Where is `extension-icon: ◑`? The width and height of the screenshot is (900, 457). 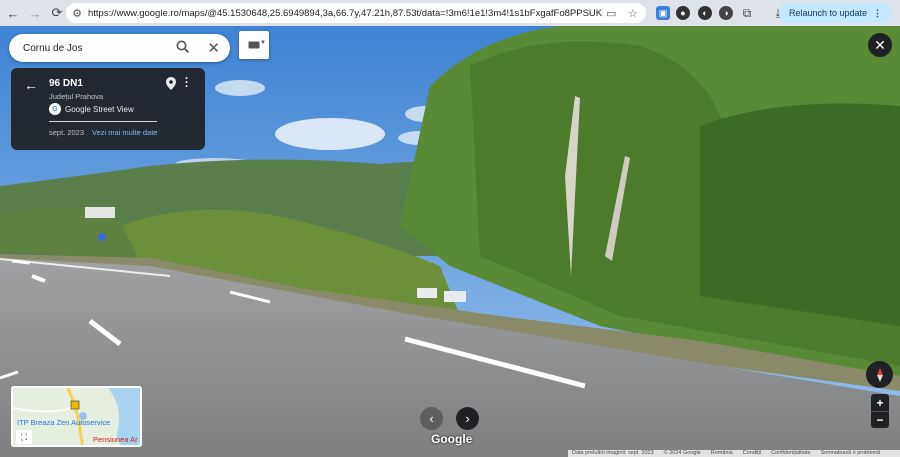
extension-icon: ◑ is located at coordinates (726, 13).